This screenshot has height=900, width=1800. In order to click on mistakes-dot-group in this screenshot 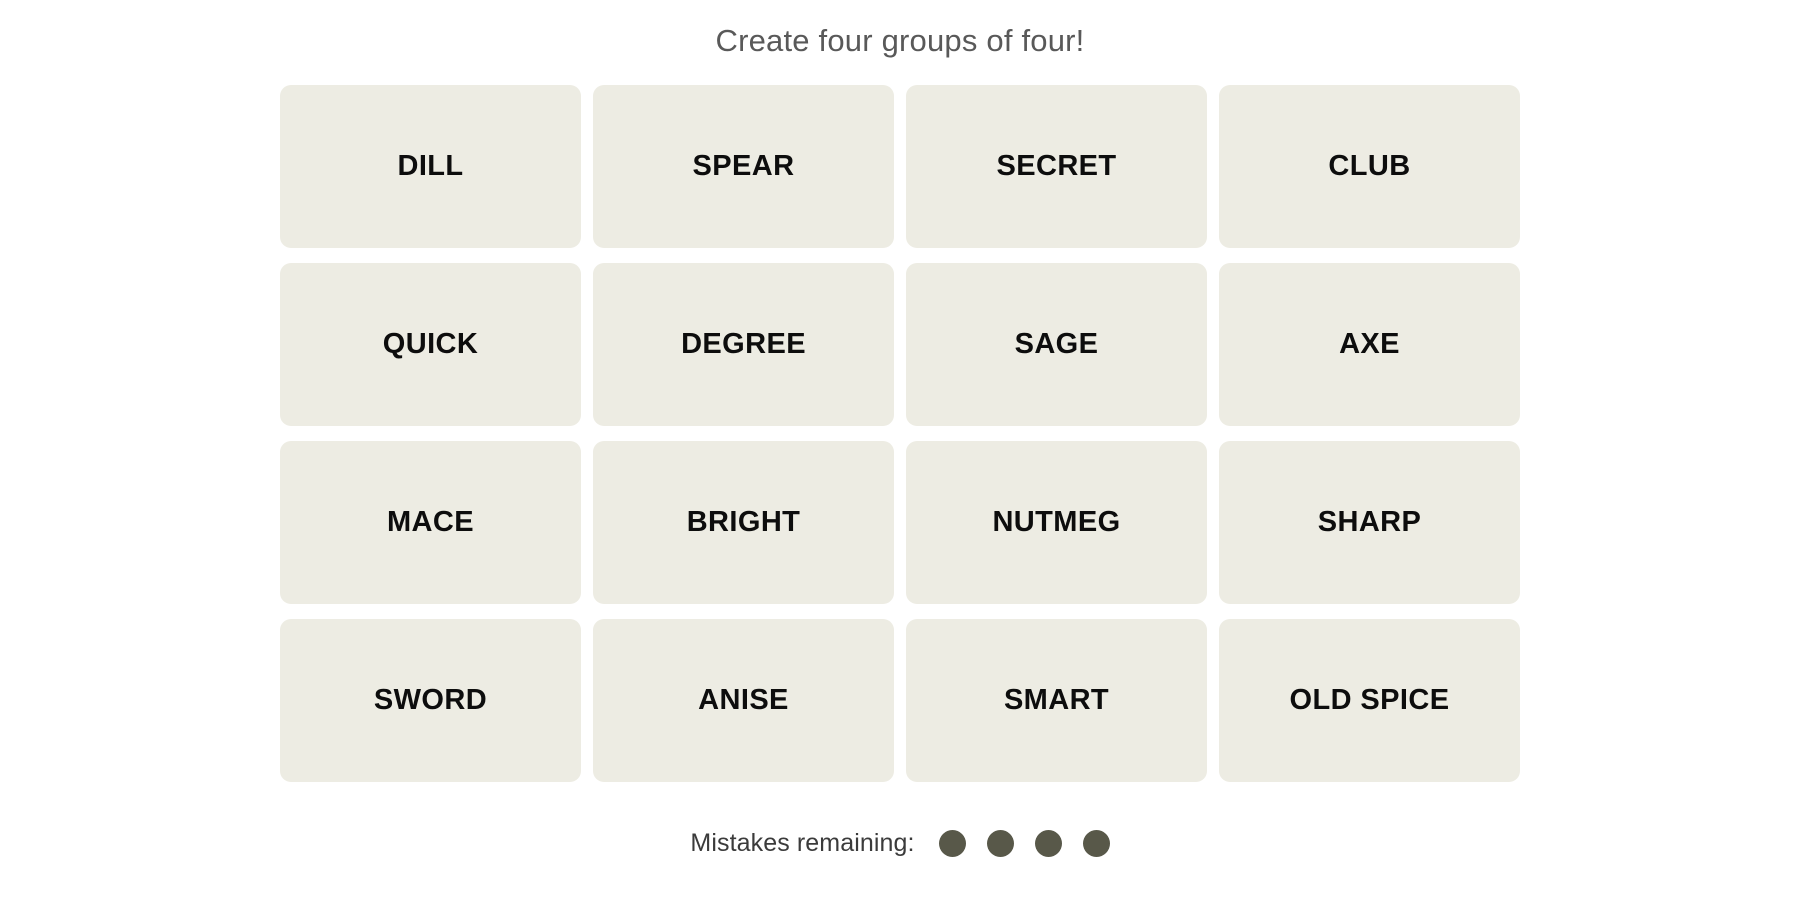, I will do `click(1024, 844)`.